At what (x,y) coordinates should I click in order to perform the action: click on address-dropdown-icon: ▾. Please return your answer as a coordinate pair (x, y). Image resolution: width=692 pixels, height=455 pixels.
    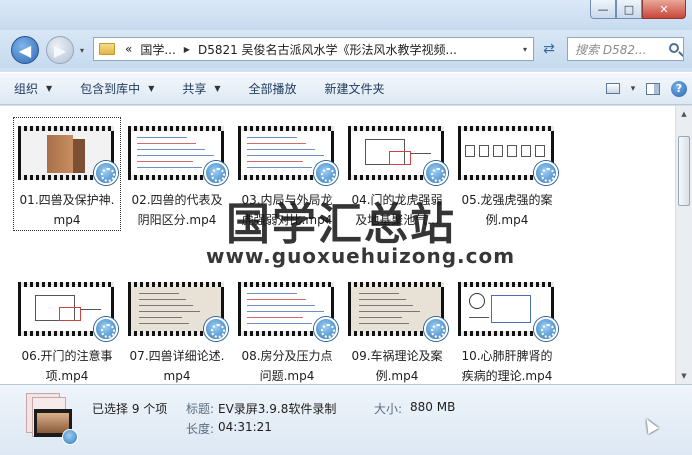
    Looking at the image, I should click on (525, 49).